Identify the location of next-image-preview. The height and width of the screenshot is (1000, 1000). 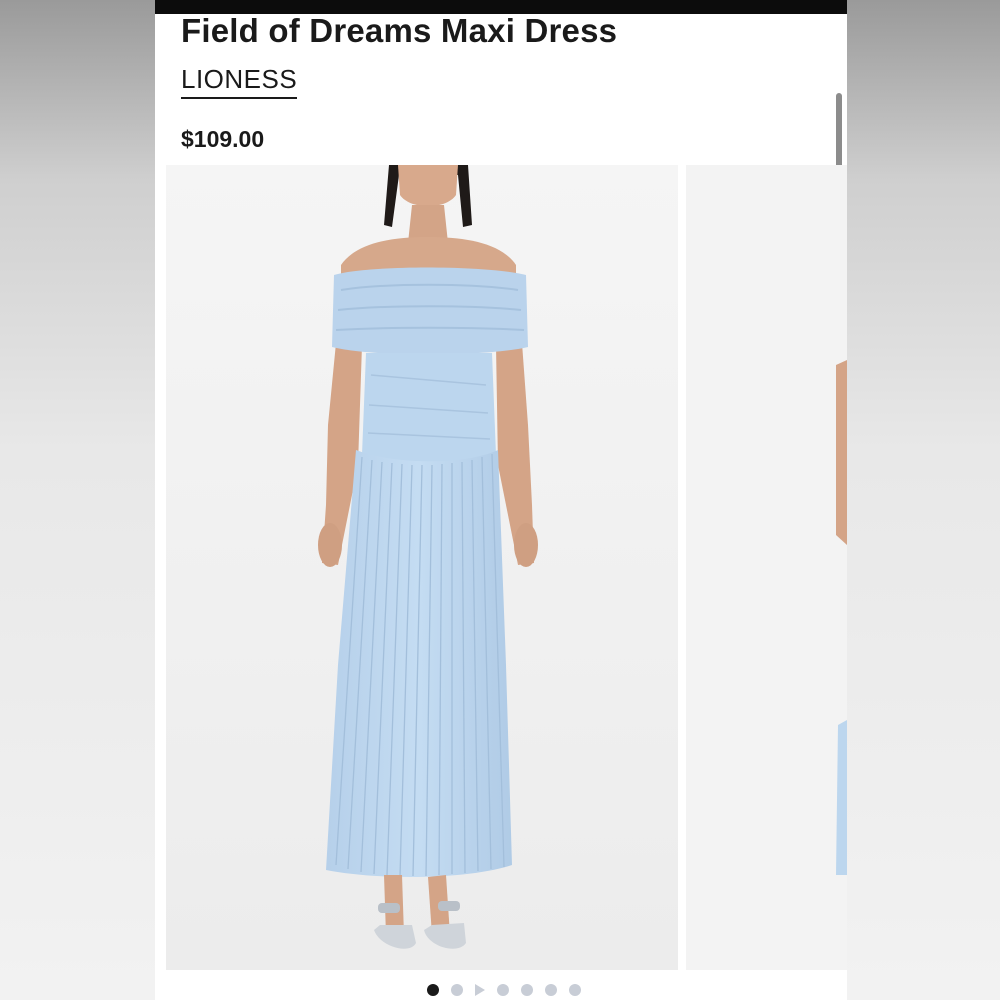
(766, 567).